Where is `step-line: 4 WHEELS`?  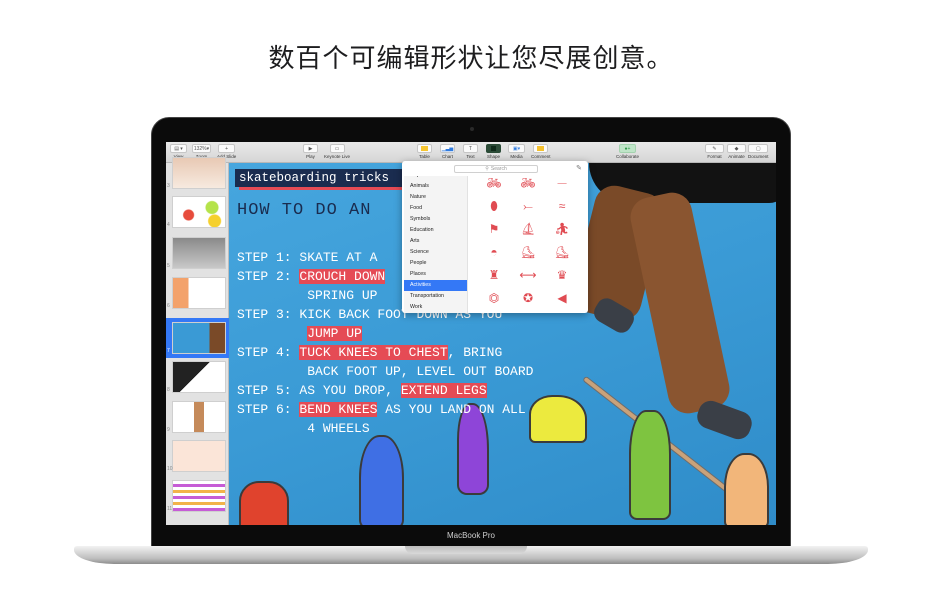 step-line: 4 WHEELS is located at coordinates (385, 428).